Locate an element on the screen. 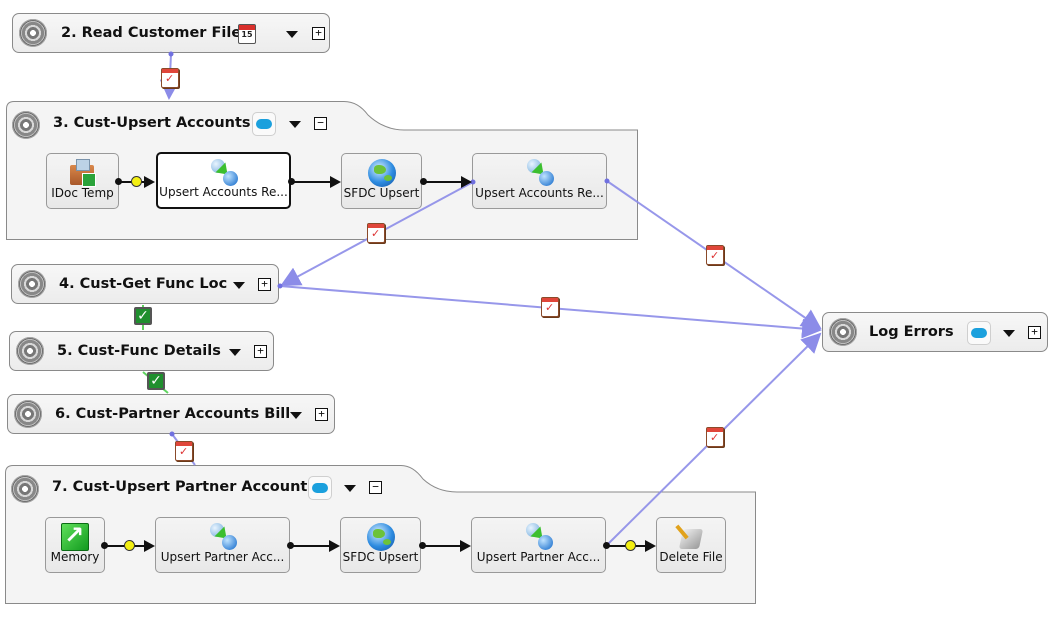 This screenshot has width=1058, height=619. memory-icon is located at coordinates (75, 536).